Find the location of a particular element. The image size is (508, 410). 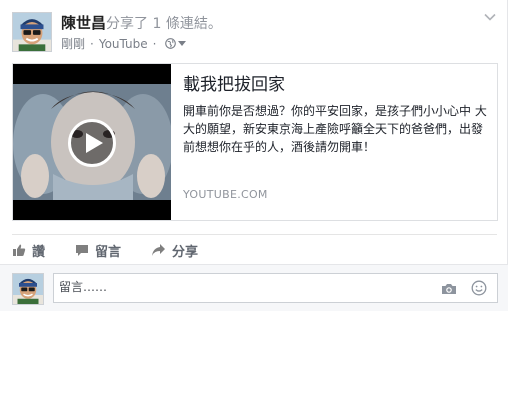

share-button: 分享 is located at coordinates (174, 250).